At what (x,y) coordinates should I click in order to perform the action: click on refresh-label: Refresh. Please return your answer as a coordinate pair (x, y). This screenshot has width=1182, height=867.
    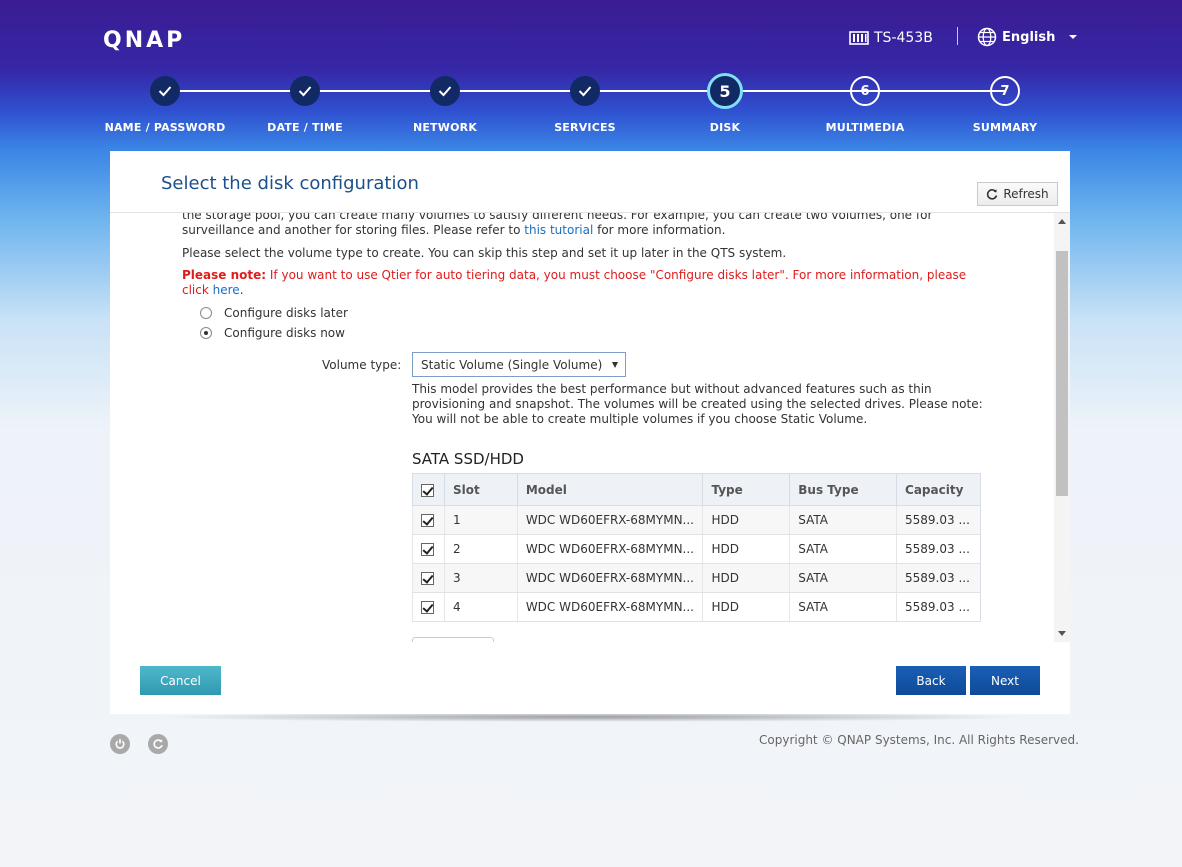
    Looking at the image, I should click on (1026, 194).